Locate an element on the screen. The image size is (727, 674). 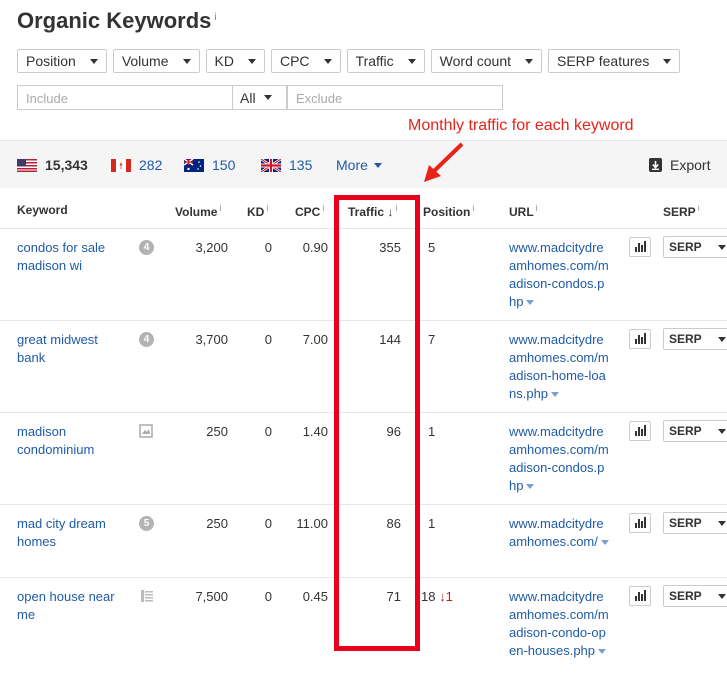
position-value: 5 is located at coordinates (432, 247).